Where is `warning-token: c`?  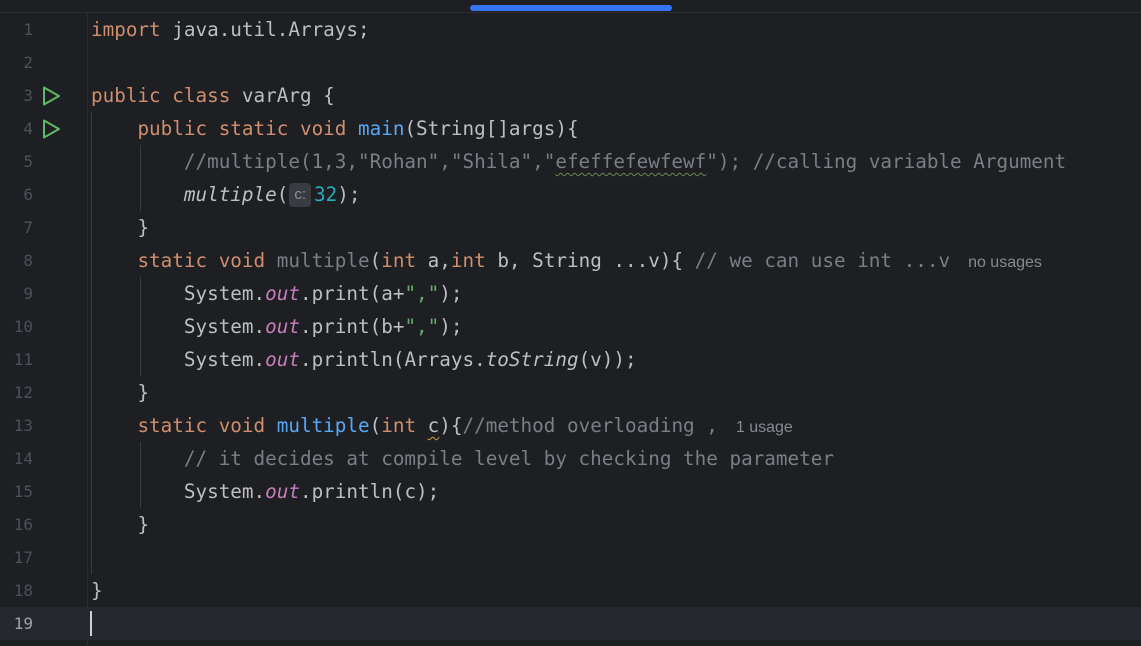
warning-token: c is located at coordinates (433, 425).